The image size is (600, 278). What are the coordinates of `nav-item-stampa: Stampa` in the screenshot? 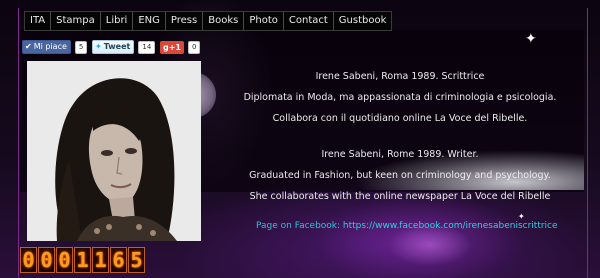 It's located at (76, 21).